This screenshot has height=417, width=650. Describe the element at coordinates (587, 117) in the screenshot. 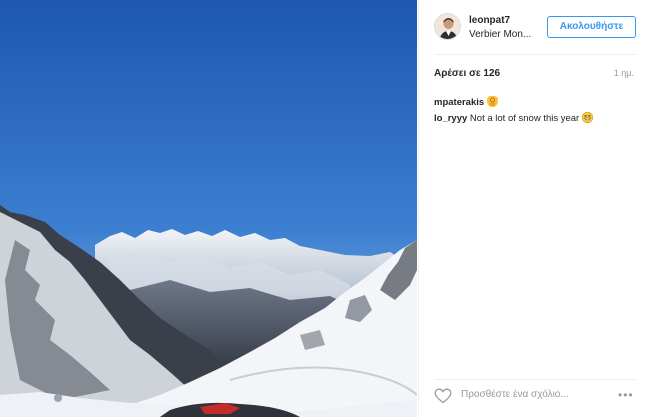

I see `grinning-face-emoji` at that location.